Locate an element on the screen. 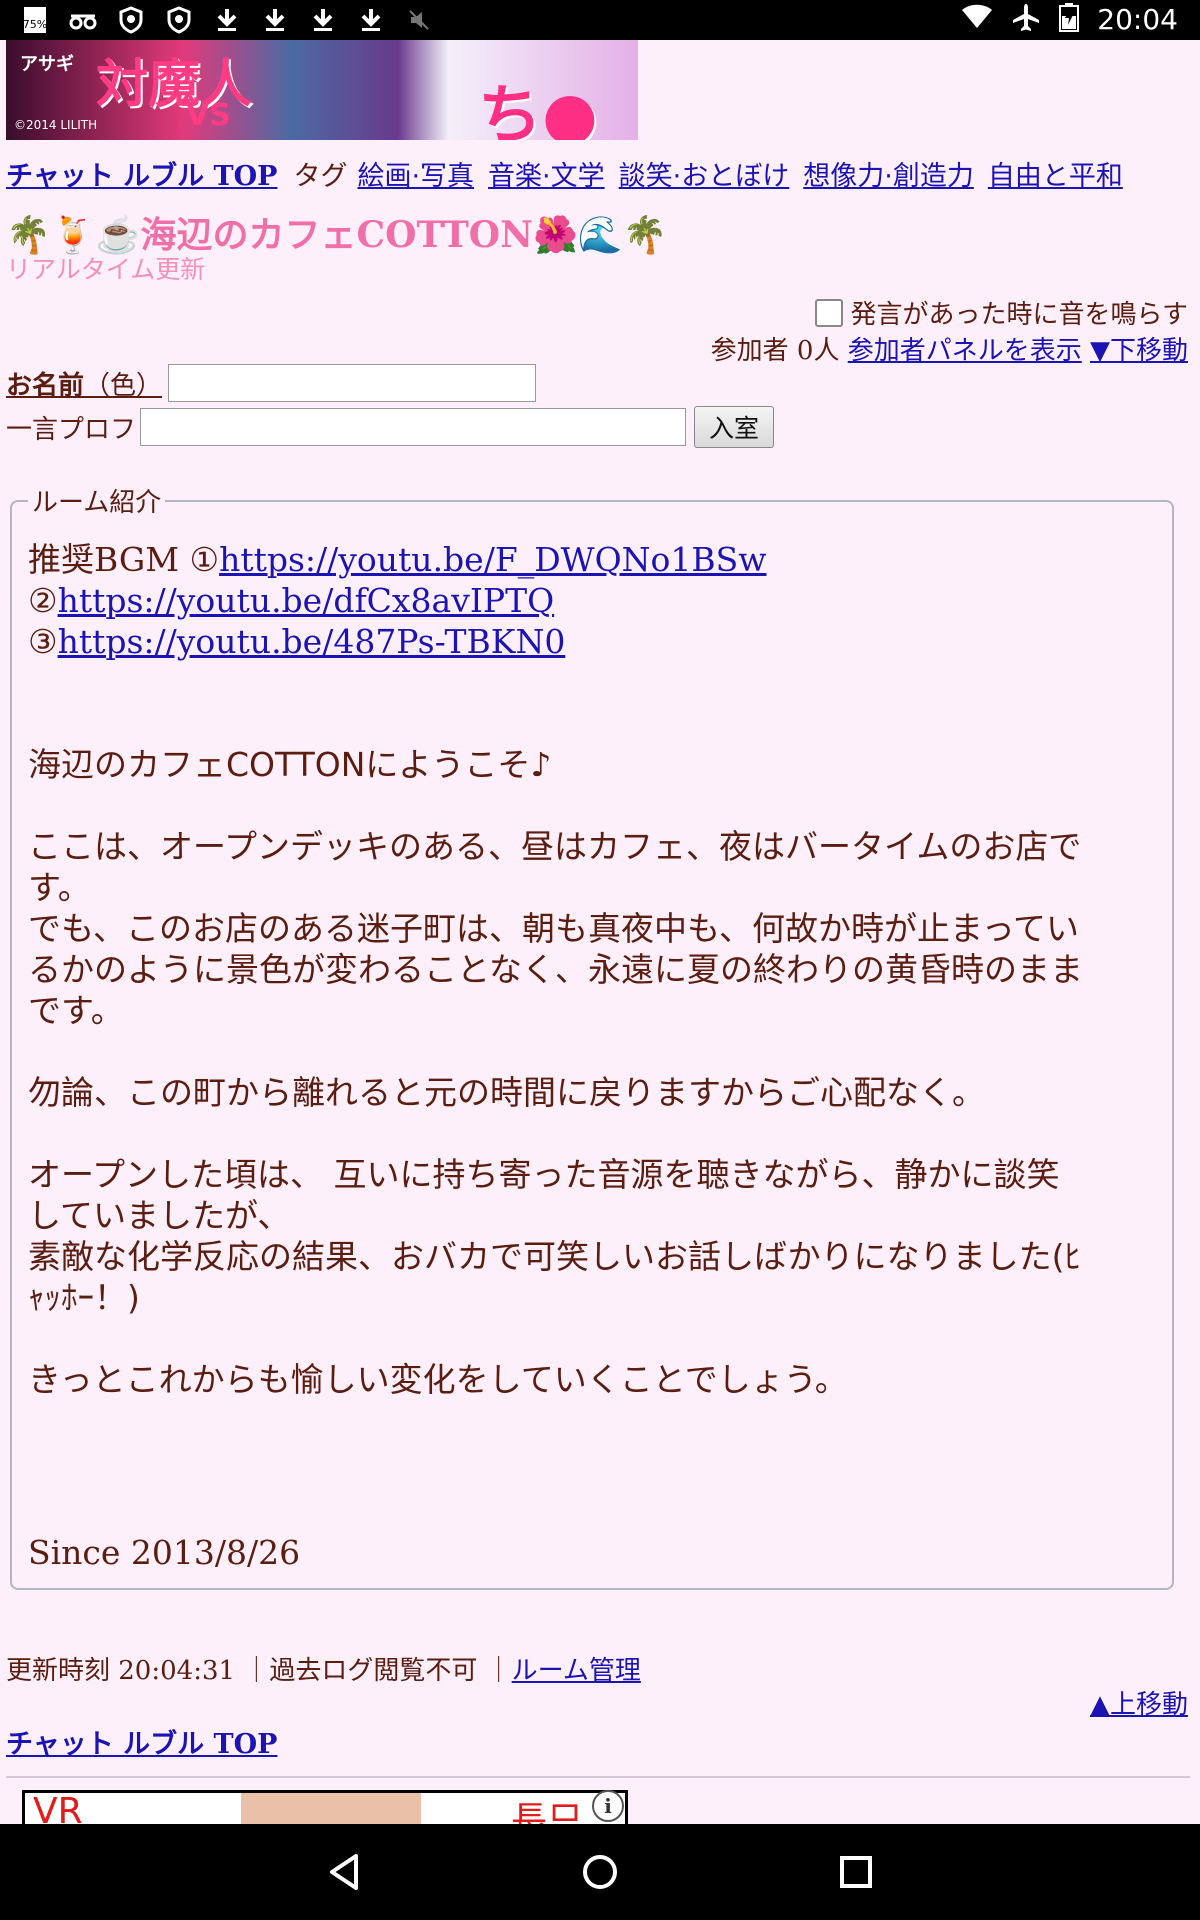 The width and height of the screenshot is (1200, 1920). participants-row: 参加者 0人 参加者パネルを表示 ▼下移動 is located at coordinates (949, 348).